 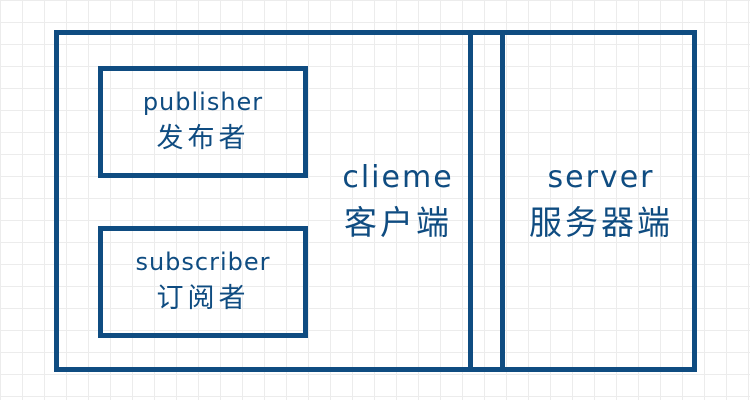 I want to click on client-label-en: clieme, so click(x=398, y=177).